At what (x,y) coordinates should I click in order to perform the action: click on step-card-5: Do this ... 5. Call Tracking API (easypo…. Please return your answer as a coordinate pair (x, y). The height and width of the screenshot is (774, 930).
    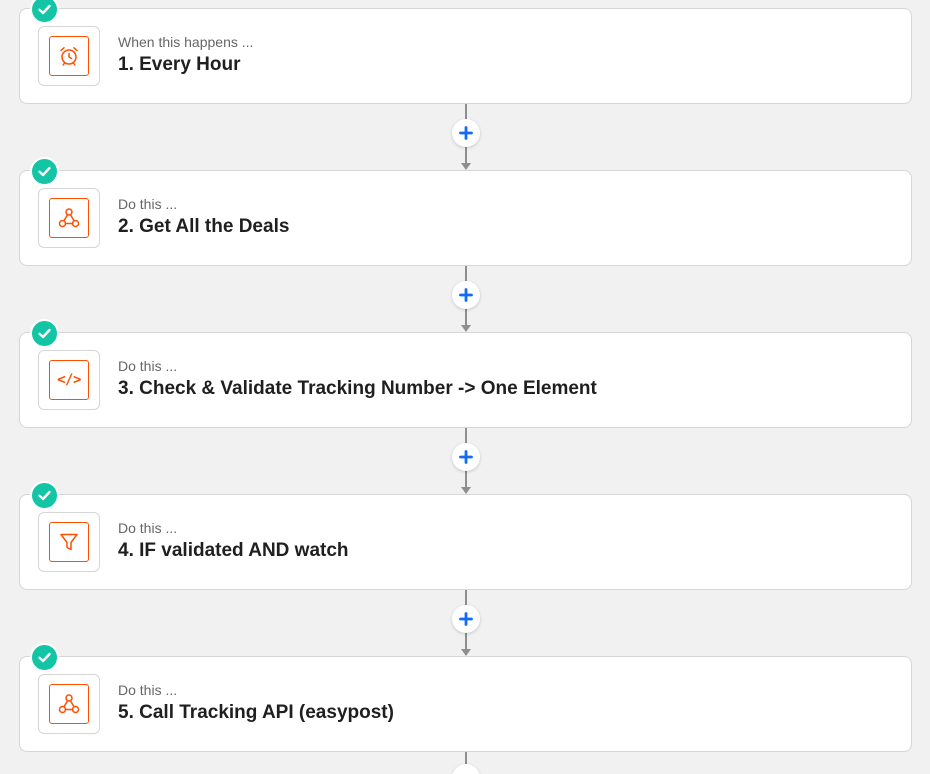
    Looking at the image, I should click on (465, 697).